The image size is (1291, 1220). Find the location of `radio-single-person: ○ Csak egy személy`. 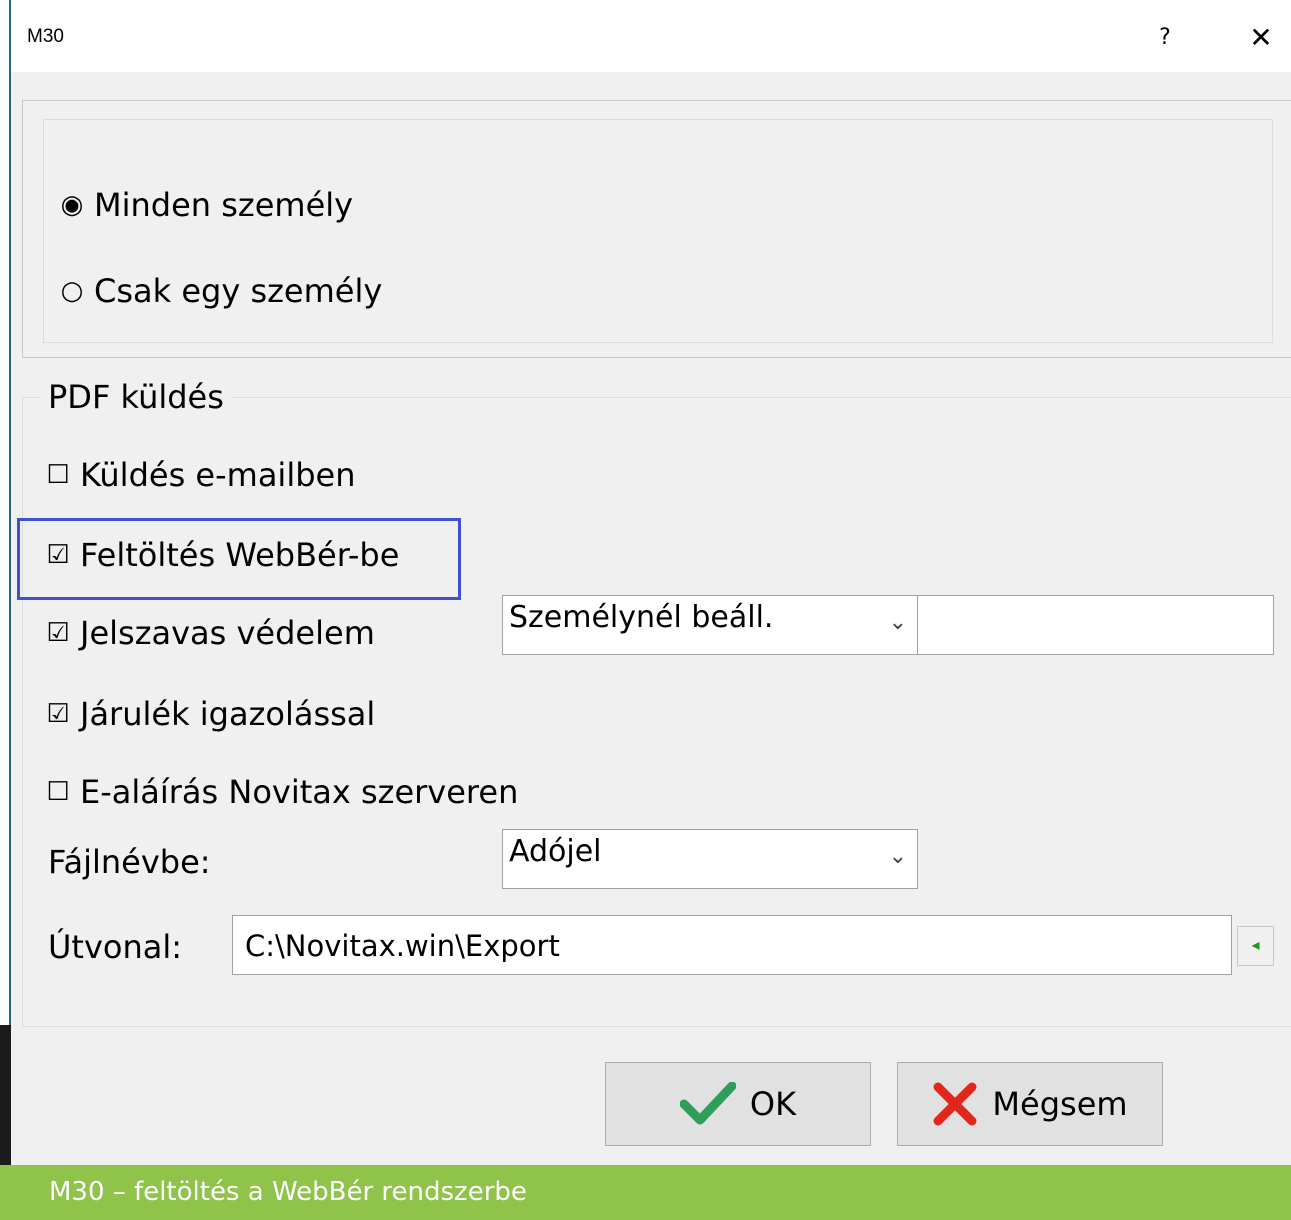

radio-single-person: ○ Csak egy személy is located at coordinates (220, 291).